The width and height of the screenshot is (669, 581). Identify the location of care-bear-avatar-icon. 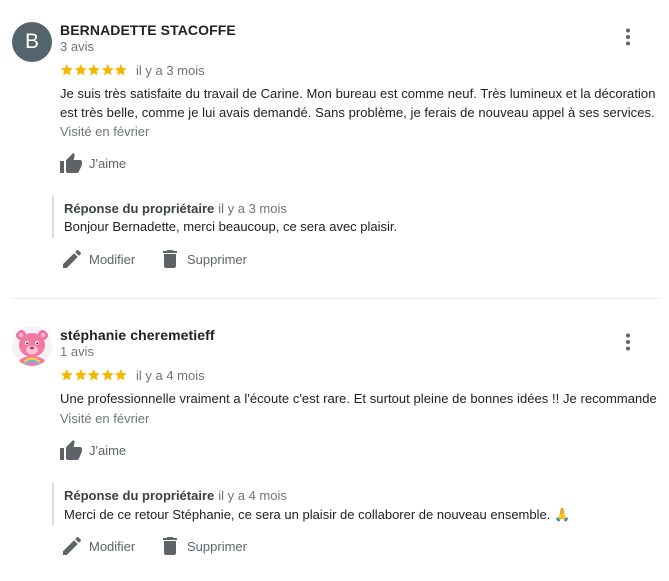
(32, 346).